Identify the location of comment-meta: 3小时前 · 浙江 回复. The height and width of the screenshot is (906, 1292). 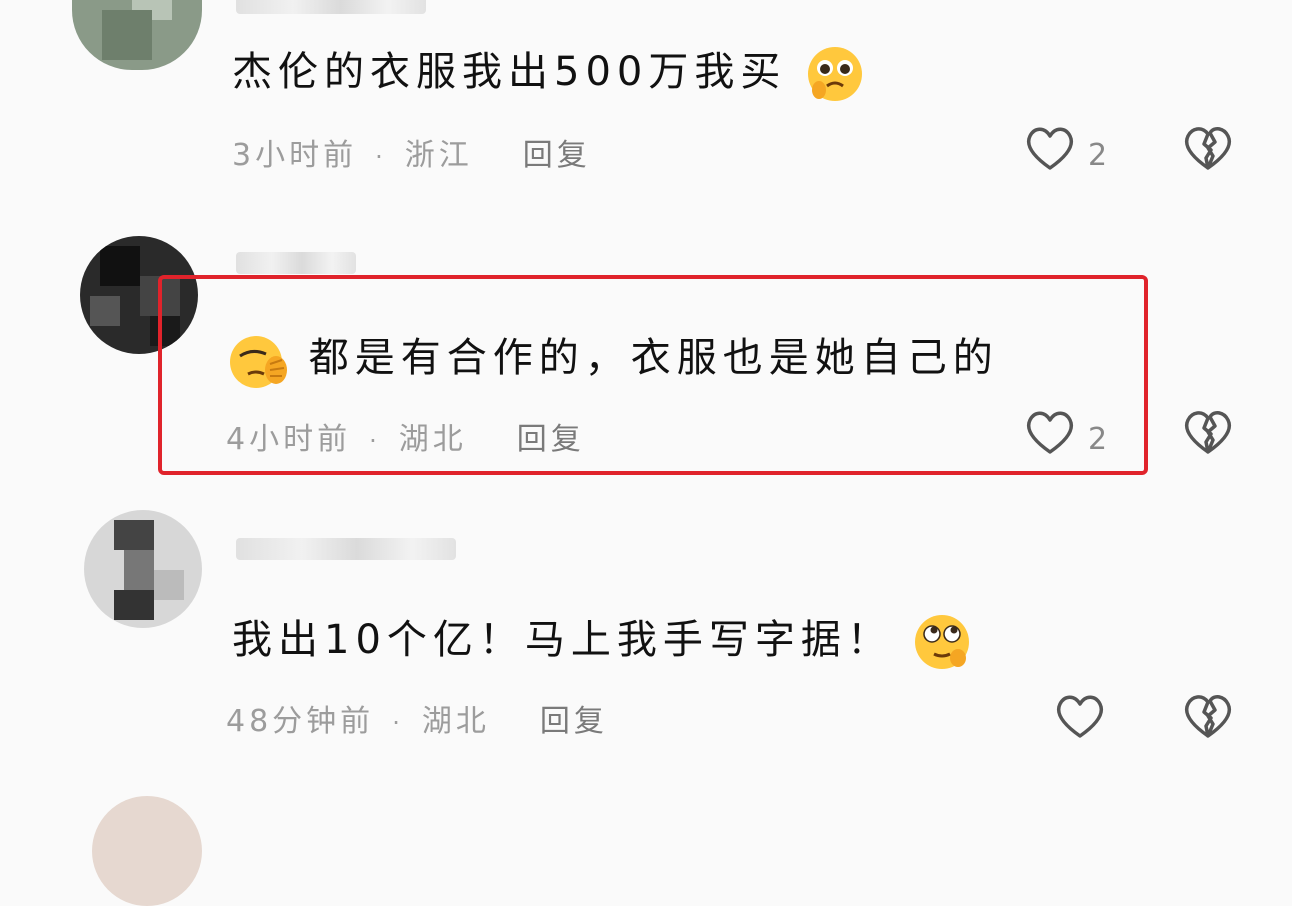
(411, 156).